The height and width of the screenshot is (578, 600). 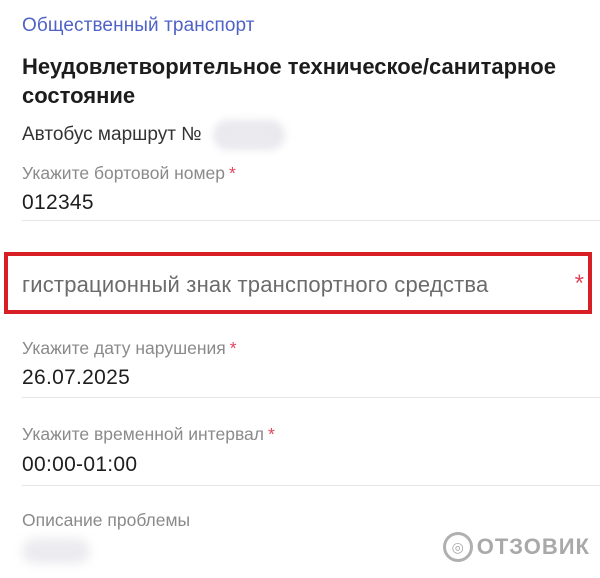 I want to click on otzovik-logo-icon: ◎, so click(x=457, y=547).